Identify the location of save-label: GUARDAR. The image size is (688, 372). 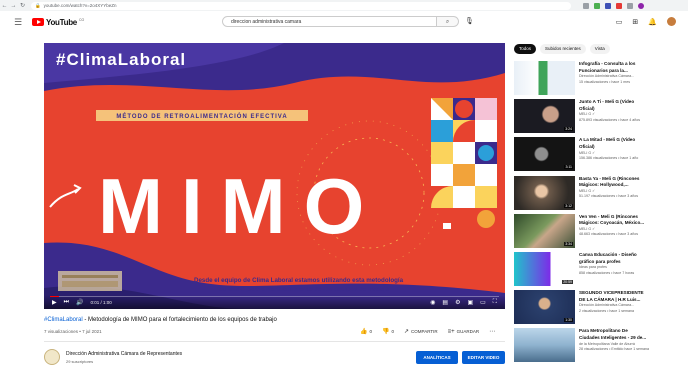
(468, 331).